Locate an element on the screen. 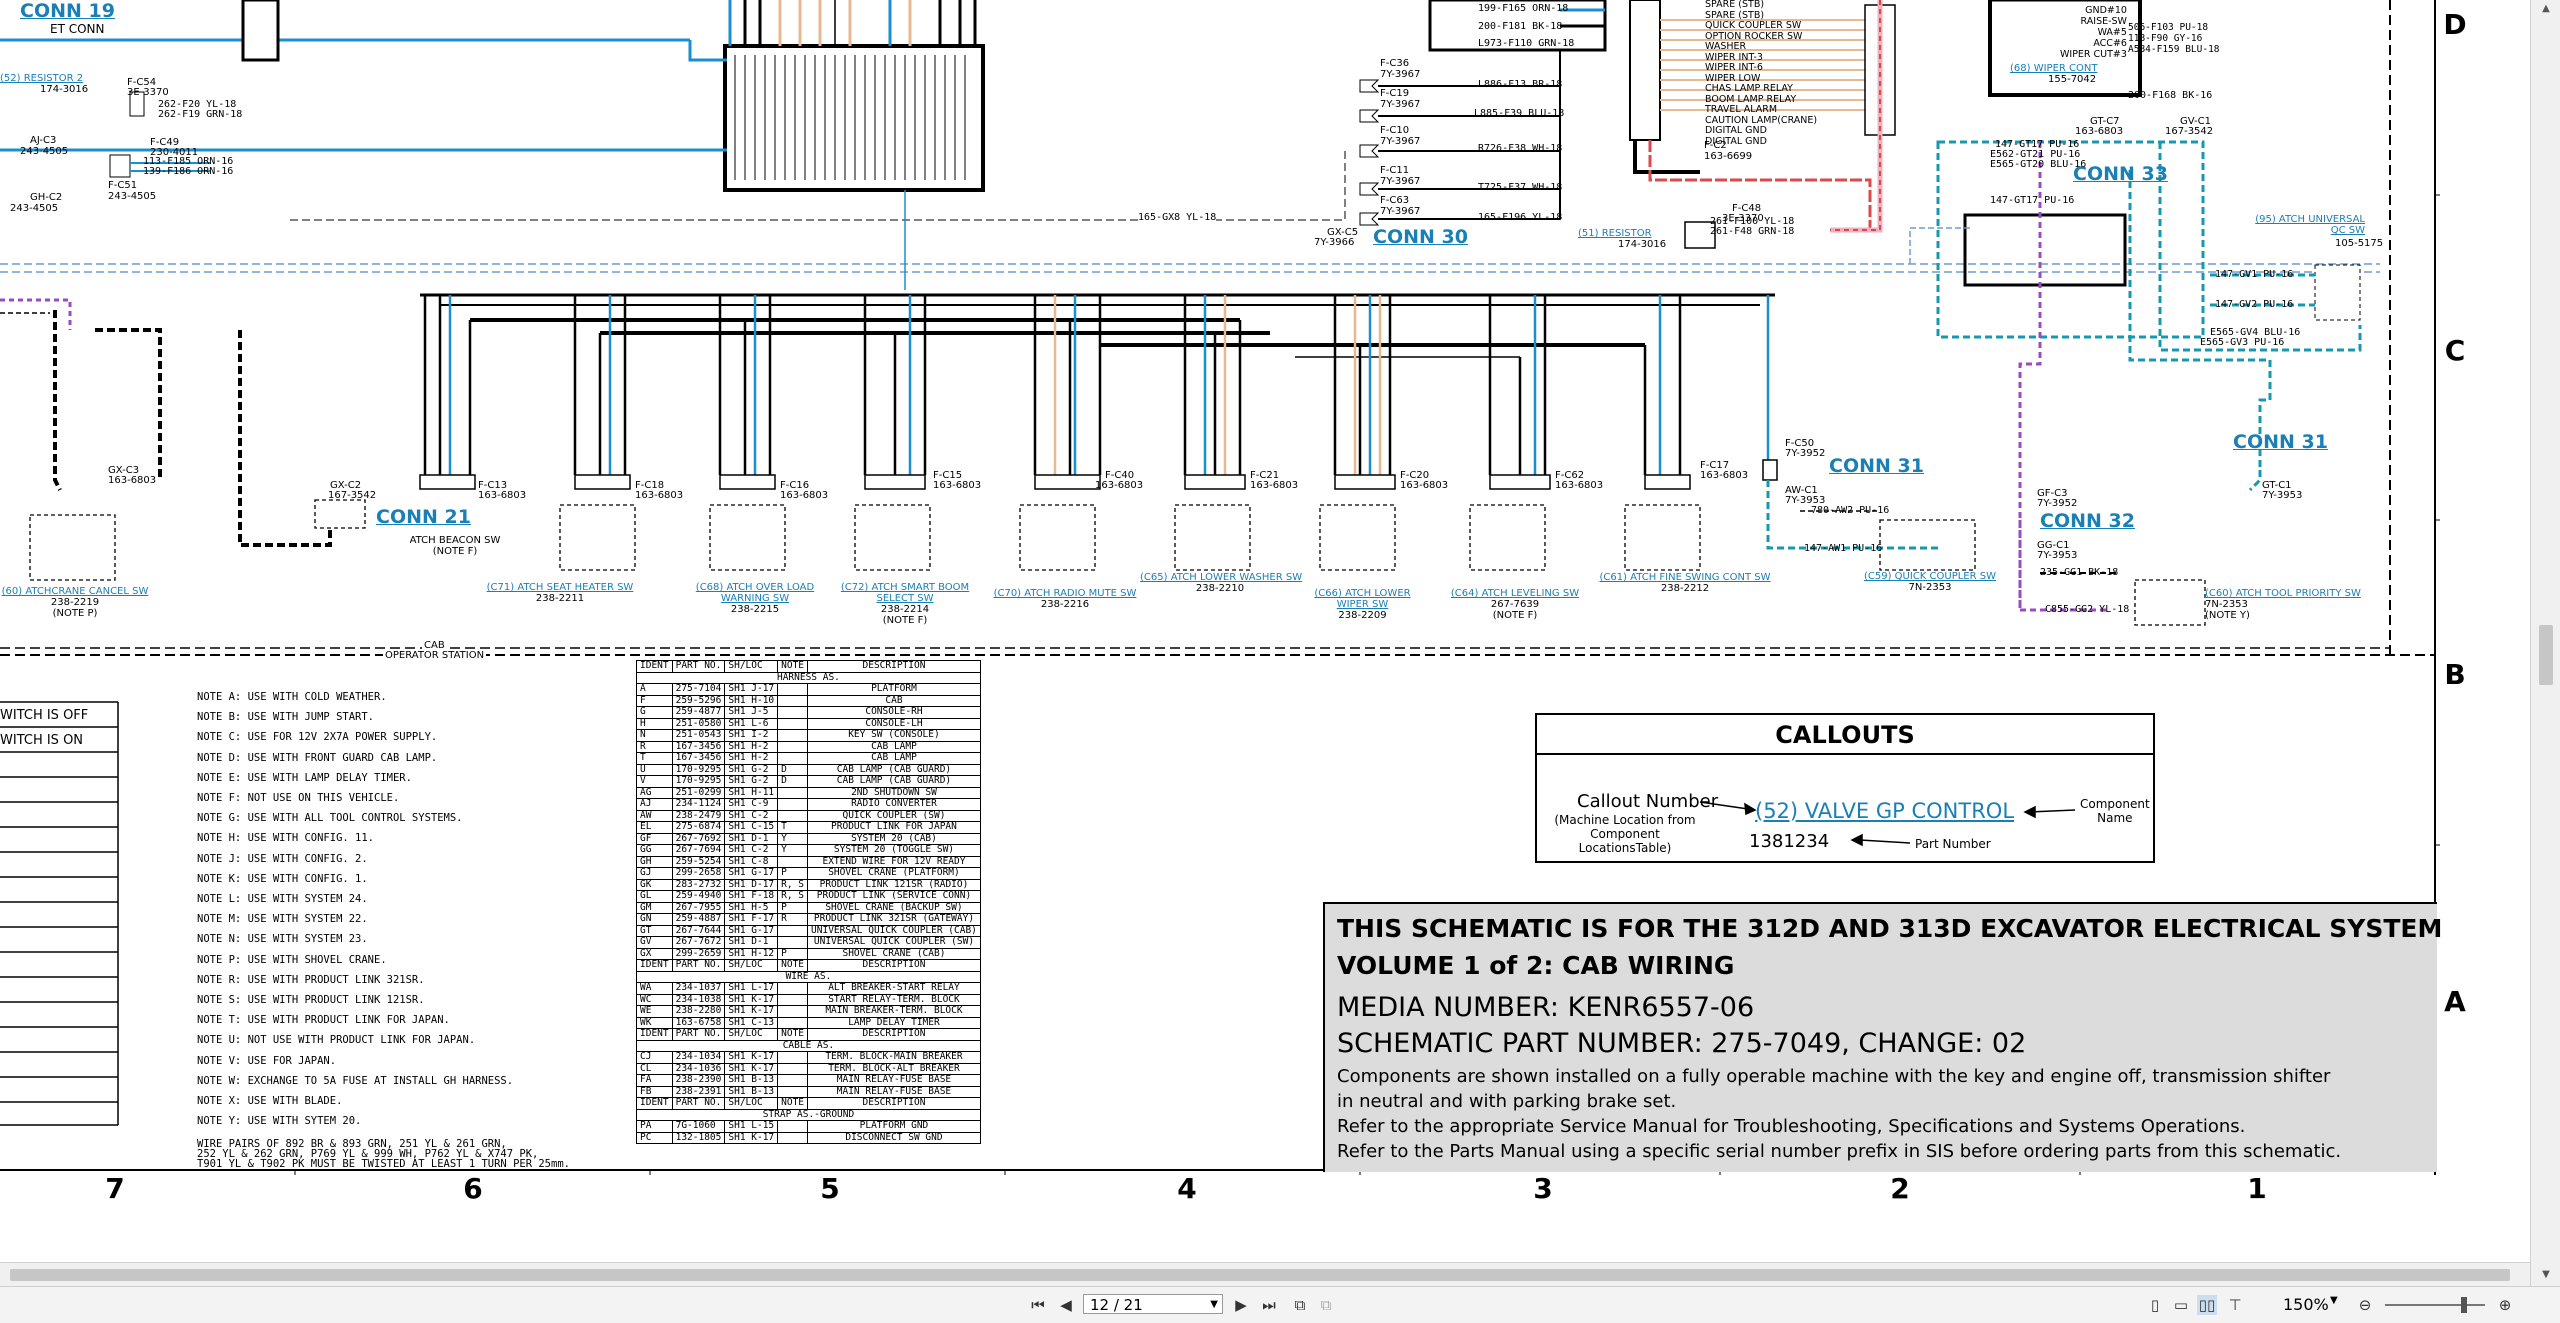 The height and width of the screenshot is (1323, 2560). switch-label: (C65) ATCH LOWER WASHER SW 238-2210 is located at coordinates (1221, 583).